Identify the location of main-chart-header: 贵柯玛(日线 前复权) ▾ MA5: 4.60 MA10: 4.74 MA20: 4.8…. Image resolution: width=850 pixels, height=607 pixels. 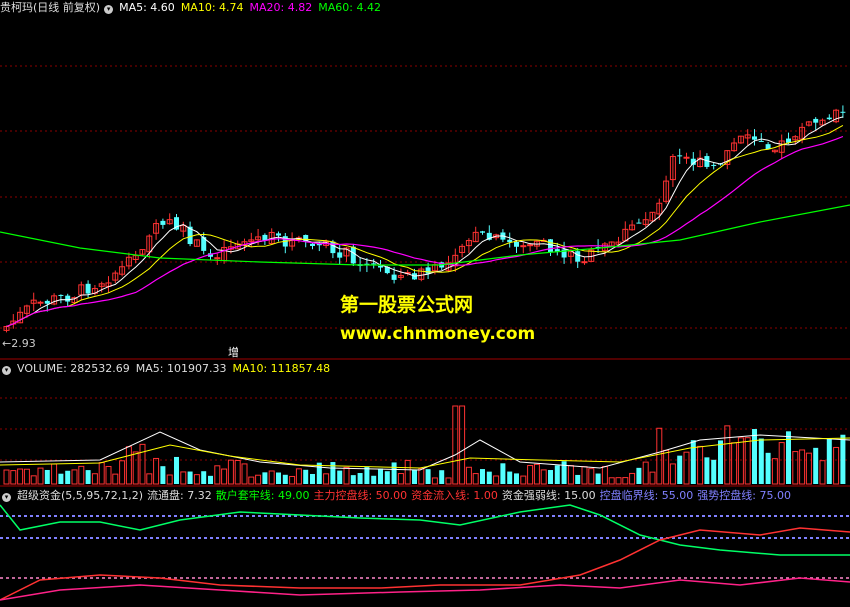
(193, 8).